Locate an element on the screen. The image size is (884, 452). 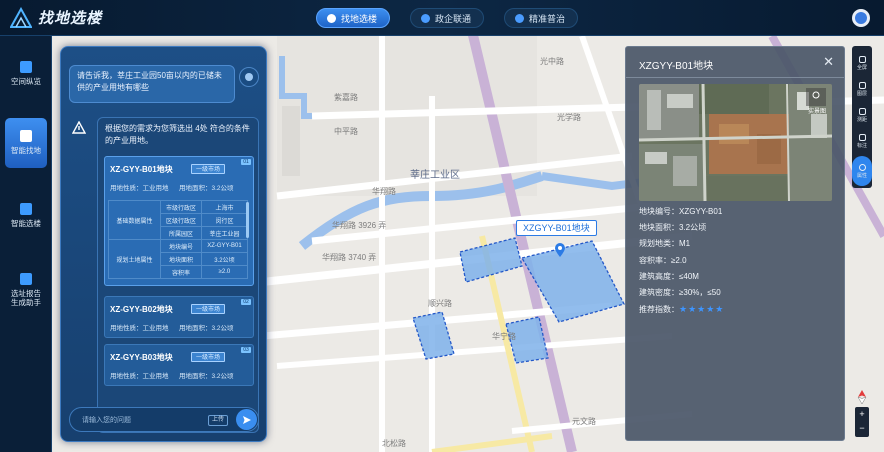
plot-card-title: XZ-GYY-B02地块 is located at coordinates (141, 309).